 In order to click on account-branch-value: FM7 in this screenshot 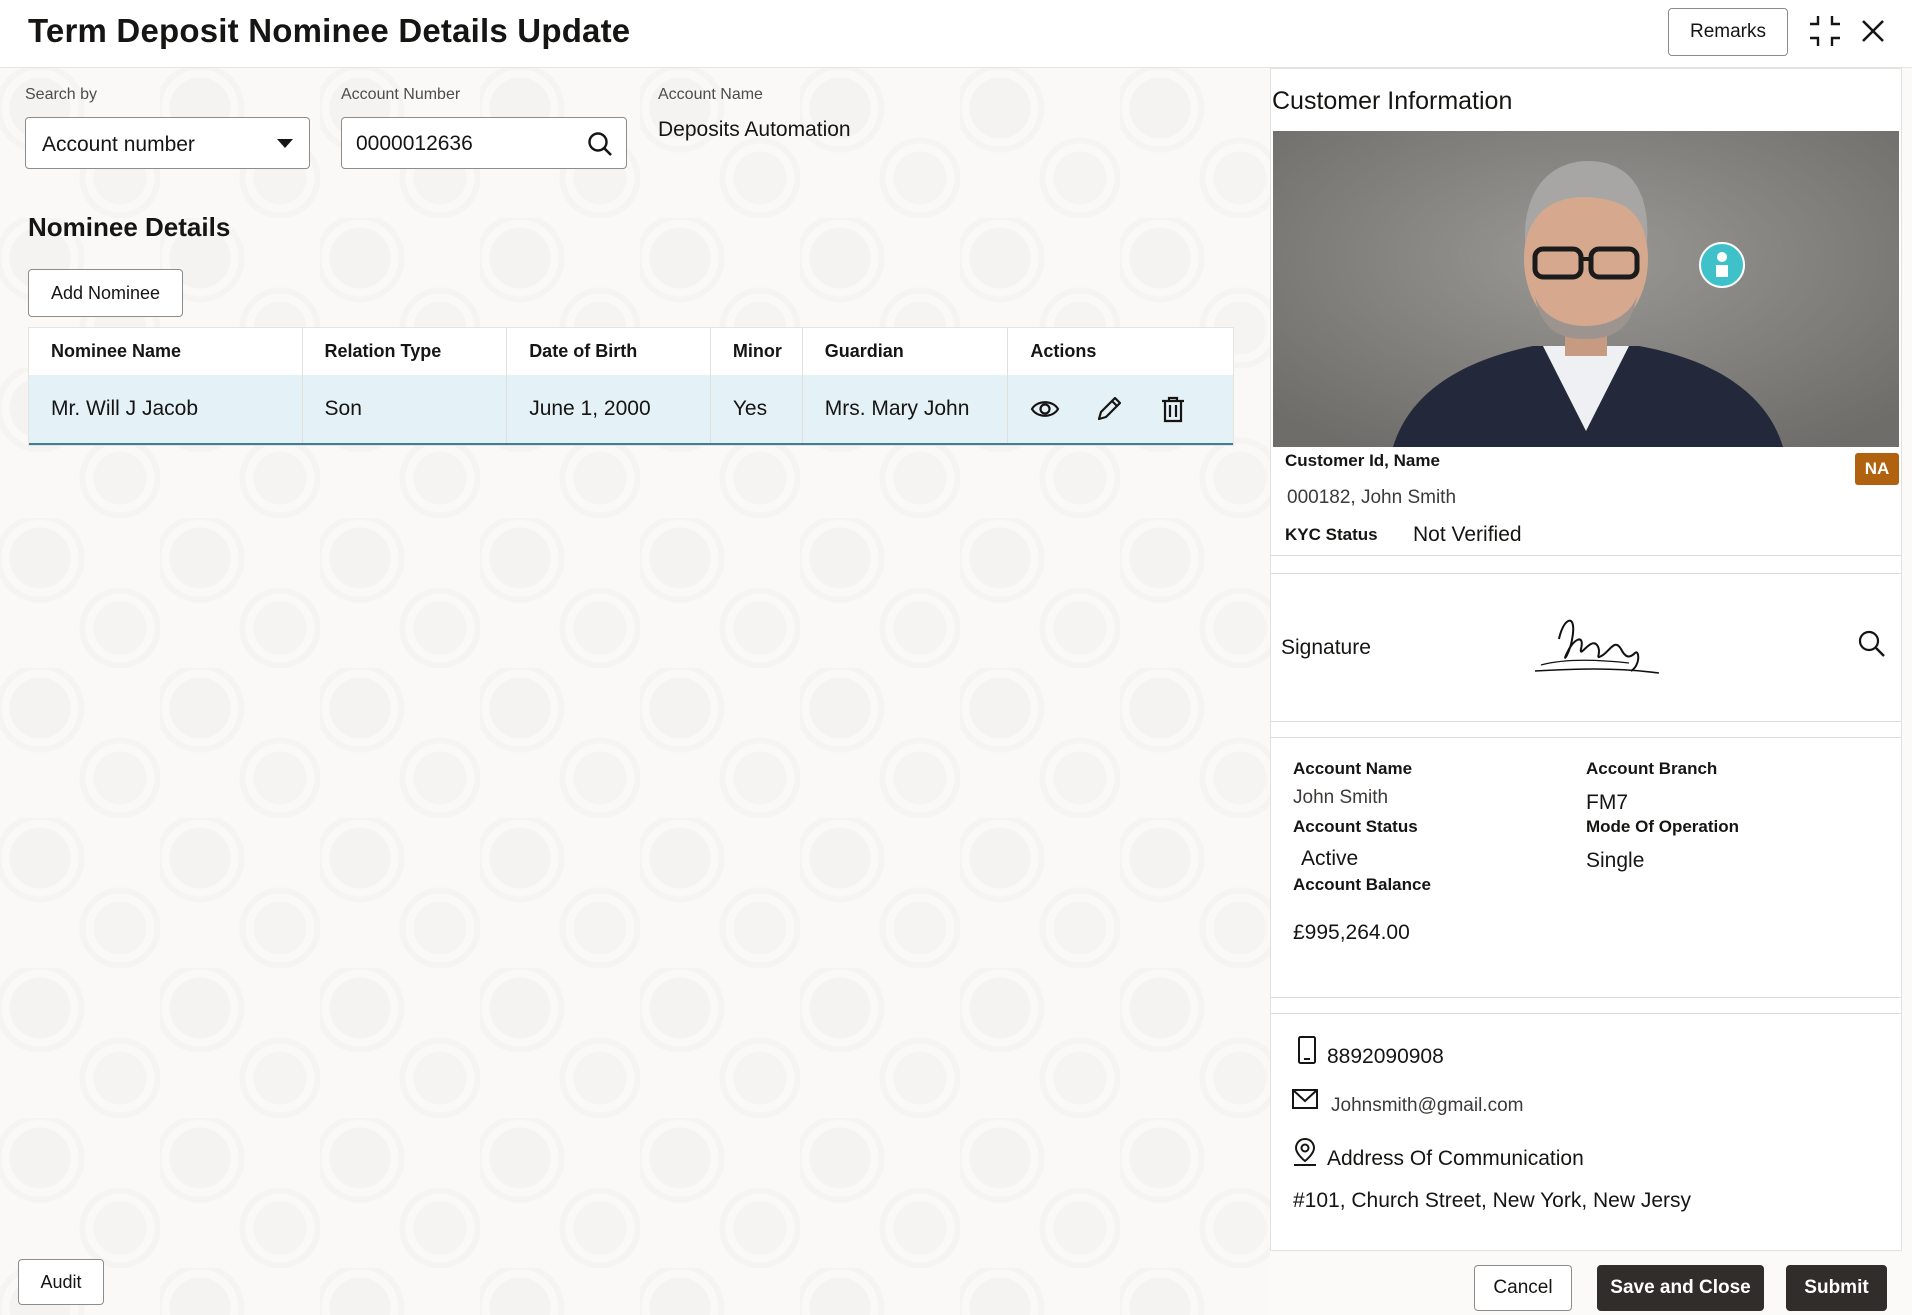, I will do `click(1607, 802)`.